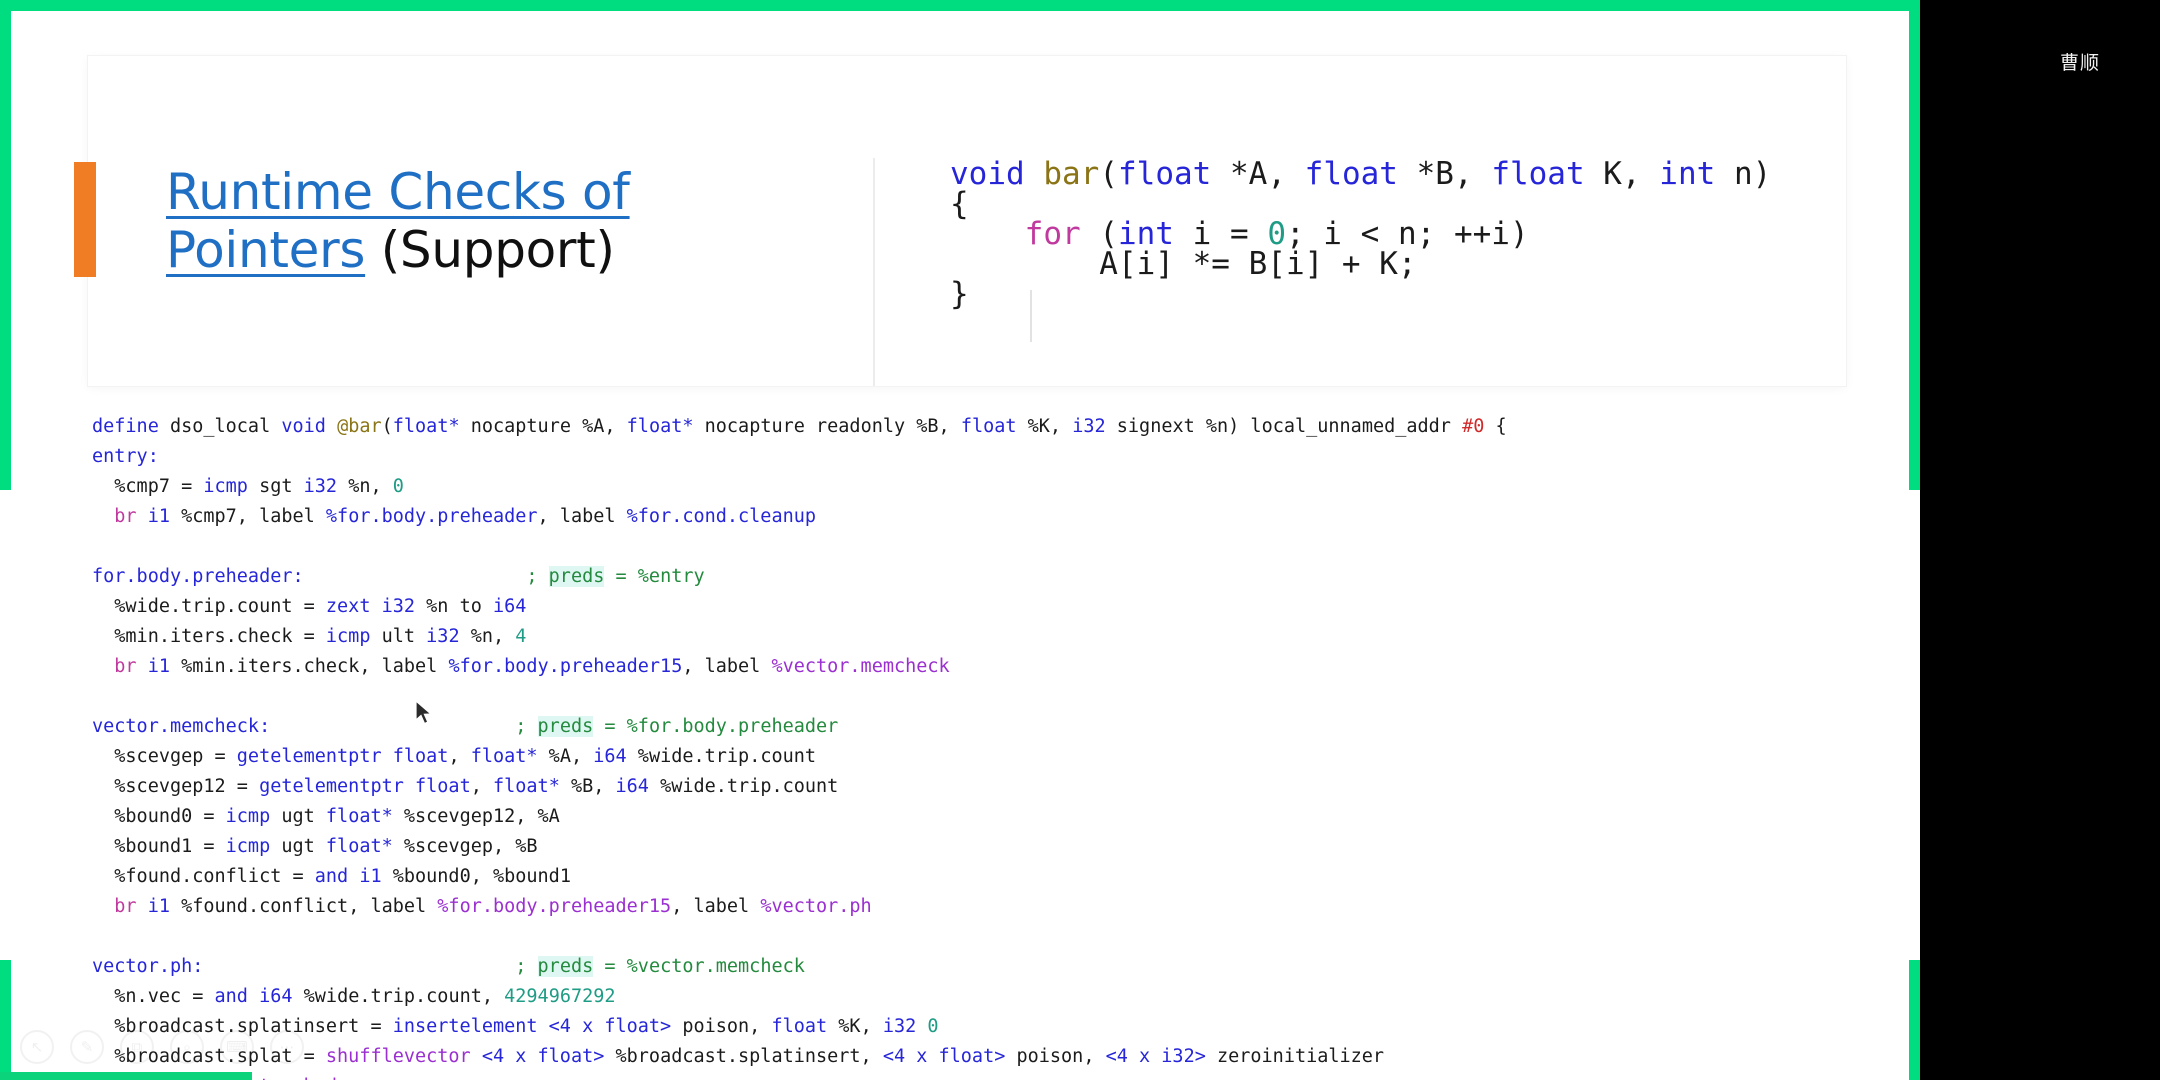 This screenshot has width=2160, height=1080. I want to click on pointer-icon: ↖, so click(37, 1047).